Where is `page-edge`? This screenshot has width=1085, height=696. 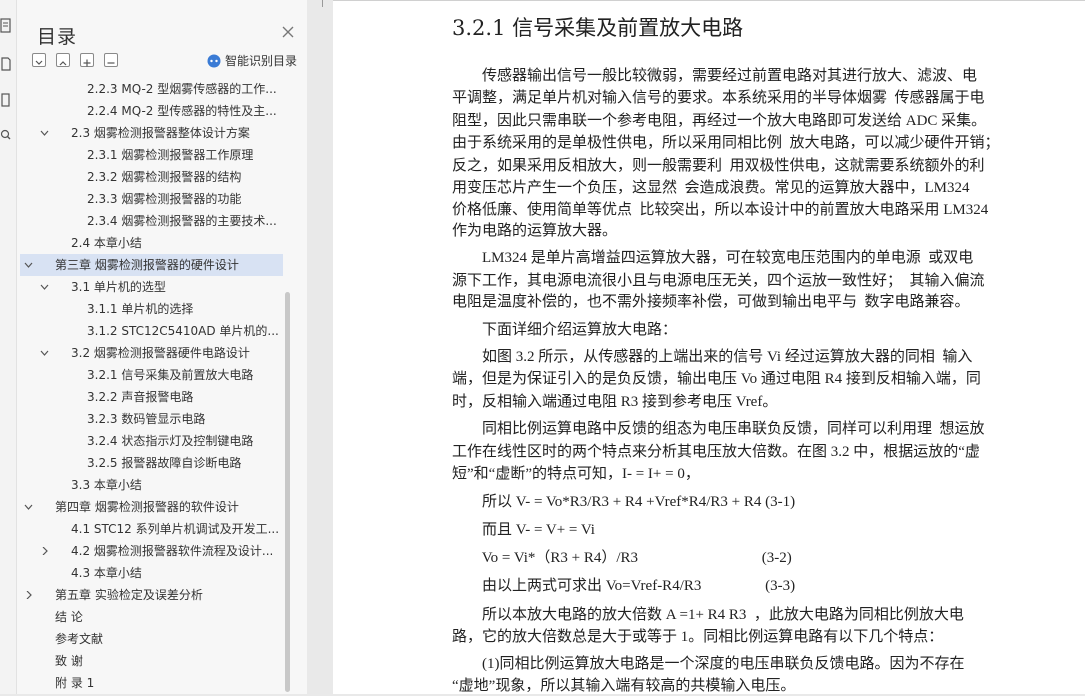 page-edge is located at coordinates (709, 4).